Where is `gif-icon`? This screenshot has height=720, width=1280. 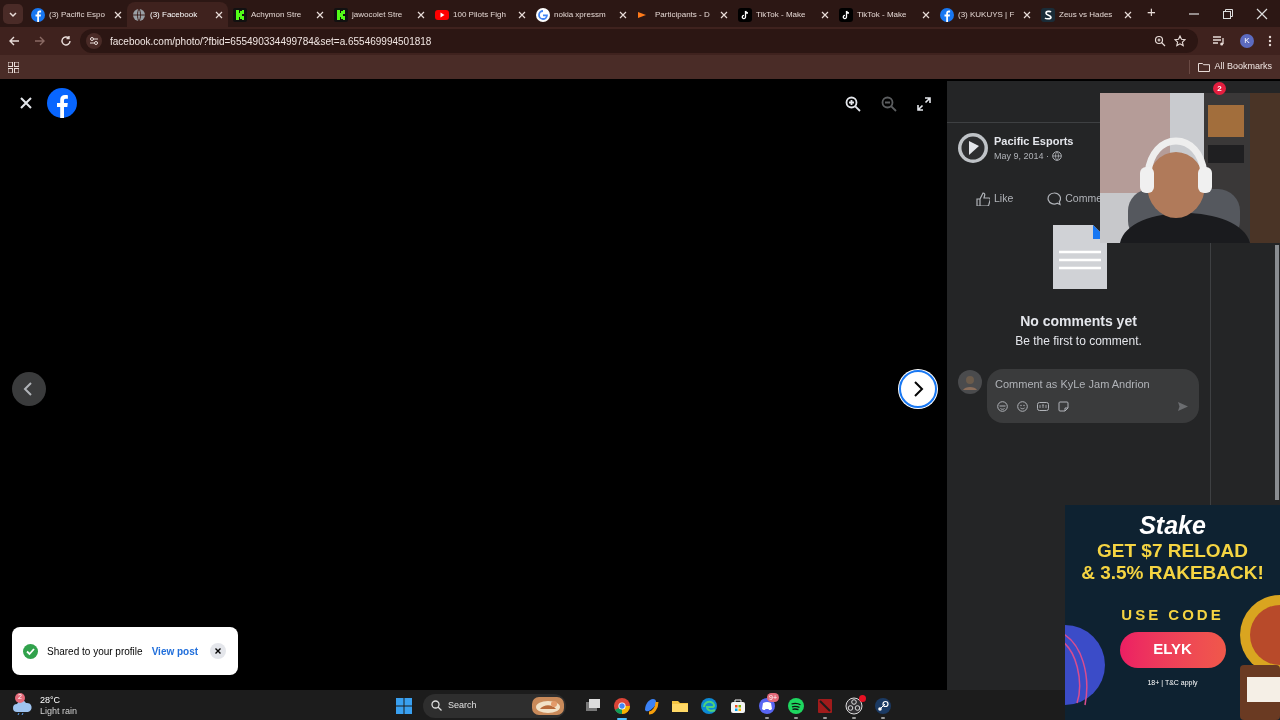
gif-icon is located at coordinates (1043, 407).